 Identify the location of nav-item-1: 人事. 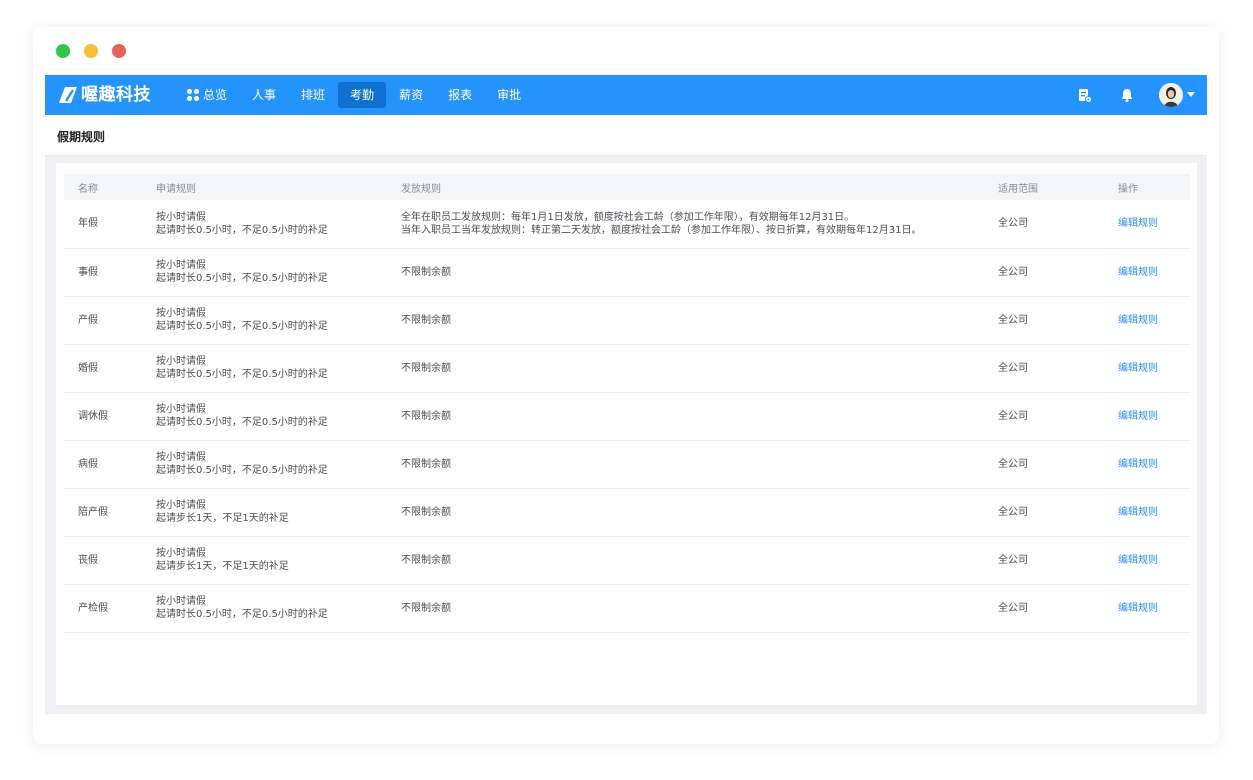
(264, 95).